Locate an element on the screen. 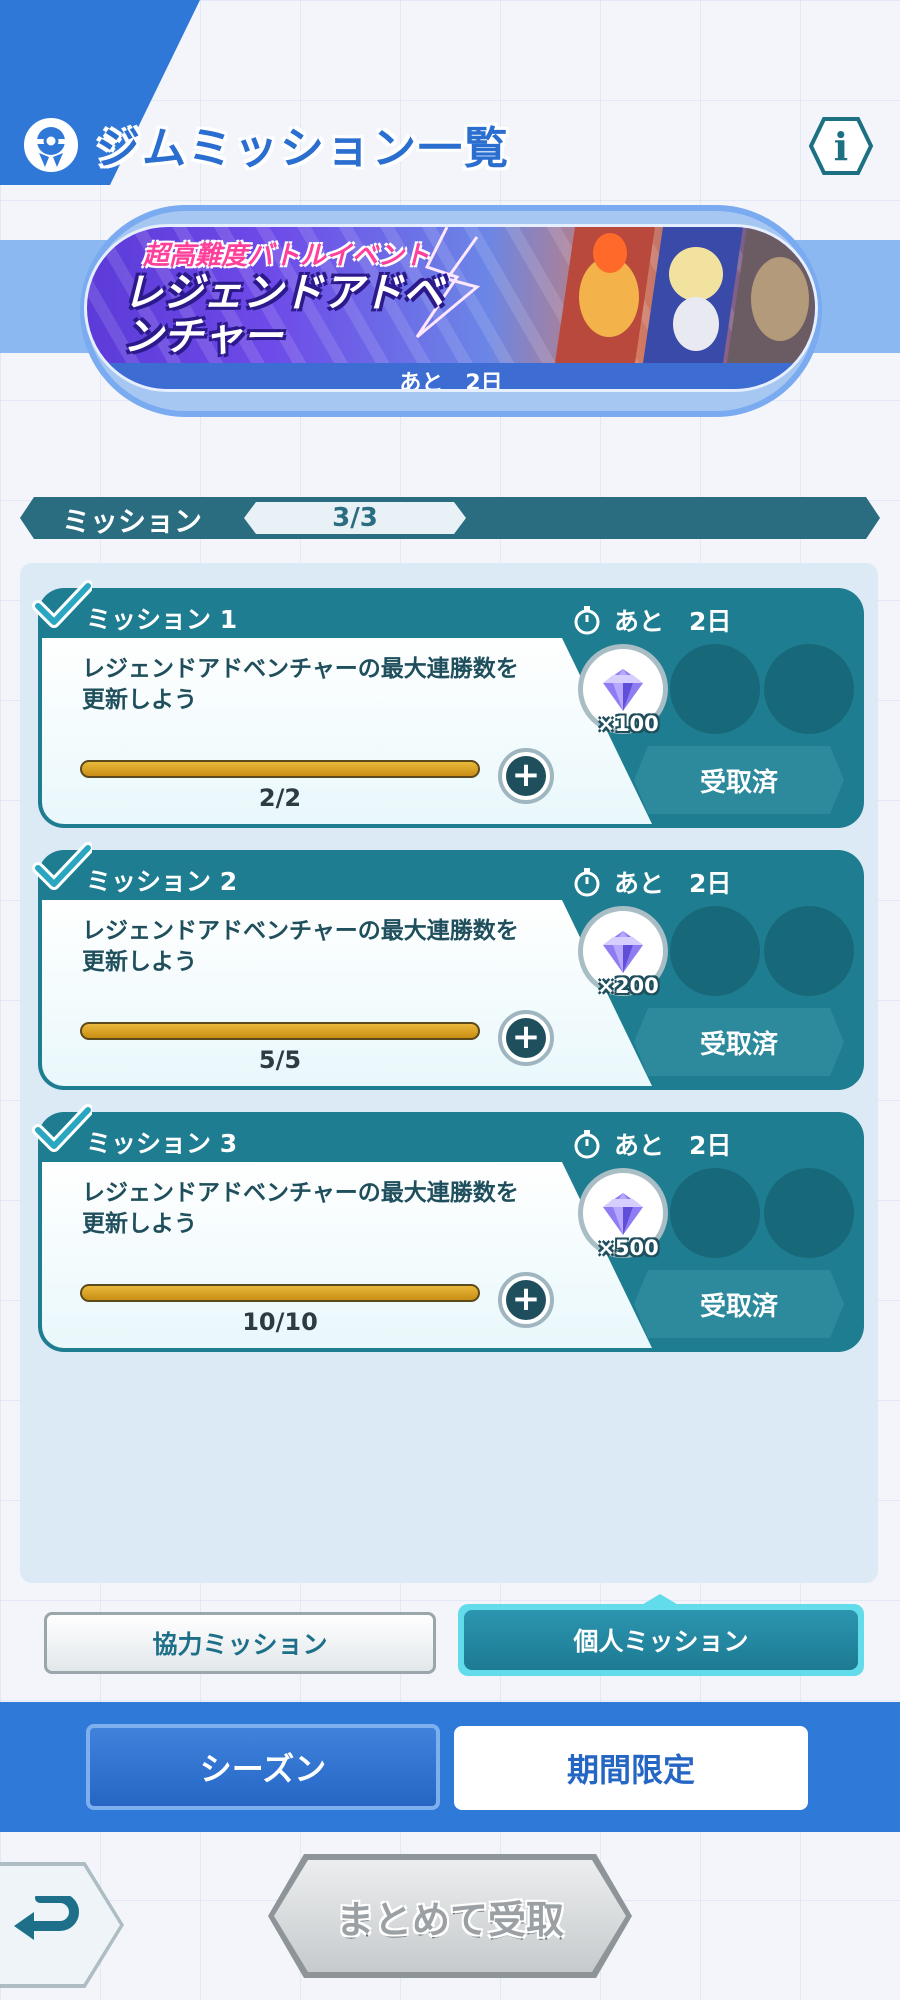 Image resolution: width=900 pixels, height=2000 pixels. mission-header-label: ミッション is located at coordinates (132, 521).